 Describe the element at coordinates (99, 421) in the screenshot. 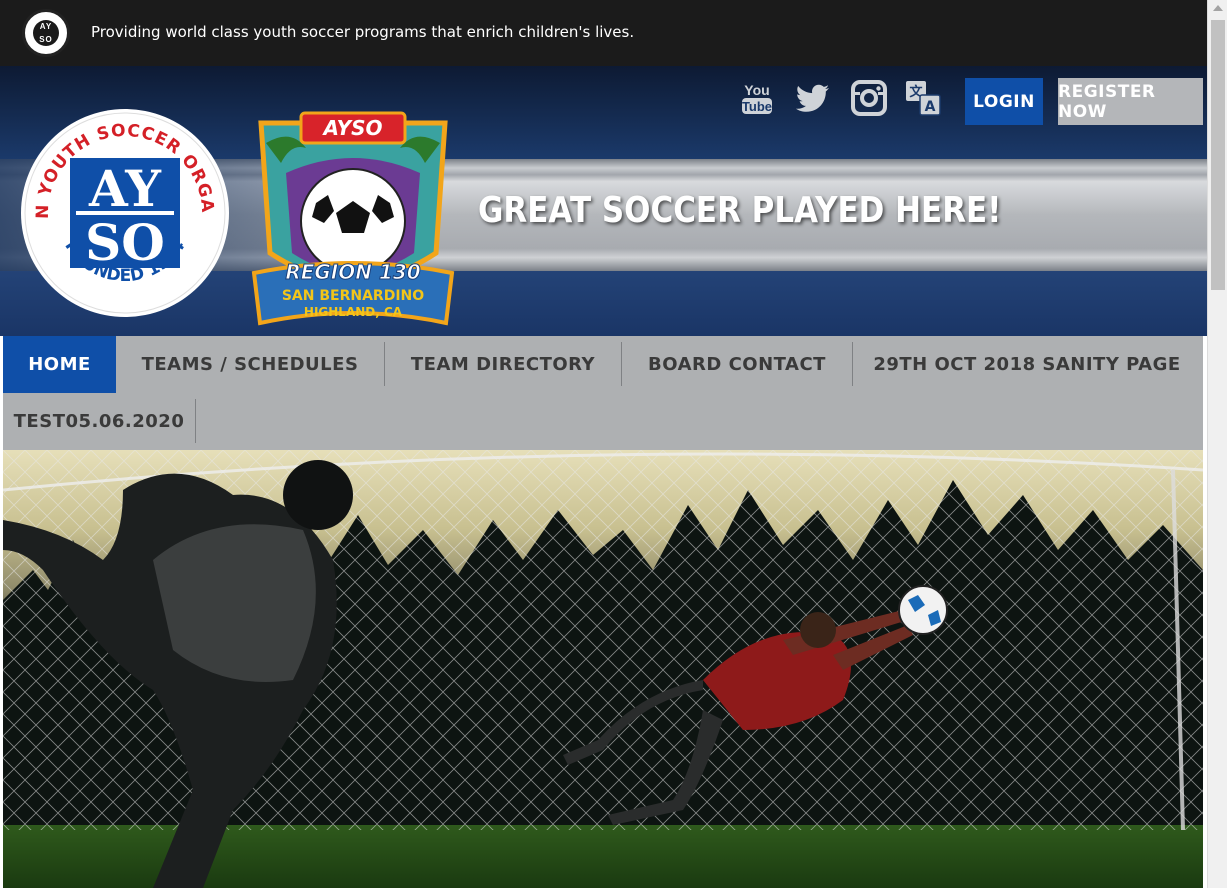

I see `nav-item-test-page: TEST05.06.2020` at that location.